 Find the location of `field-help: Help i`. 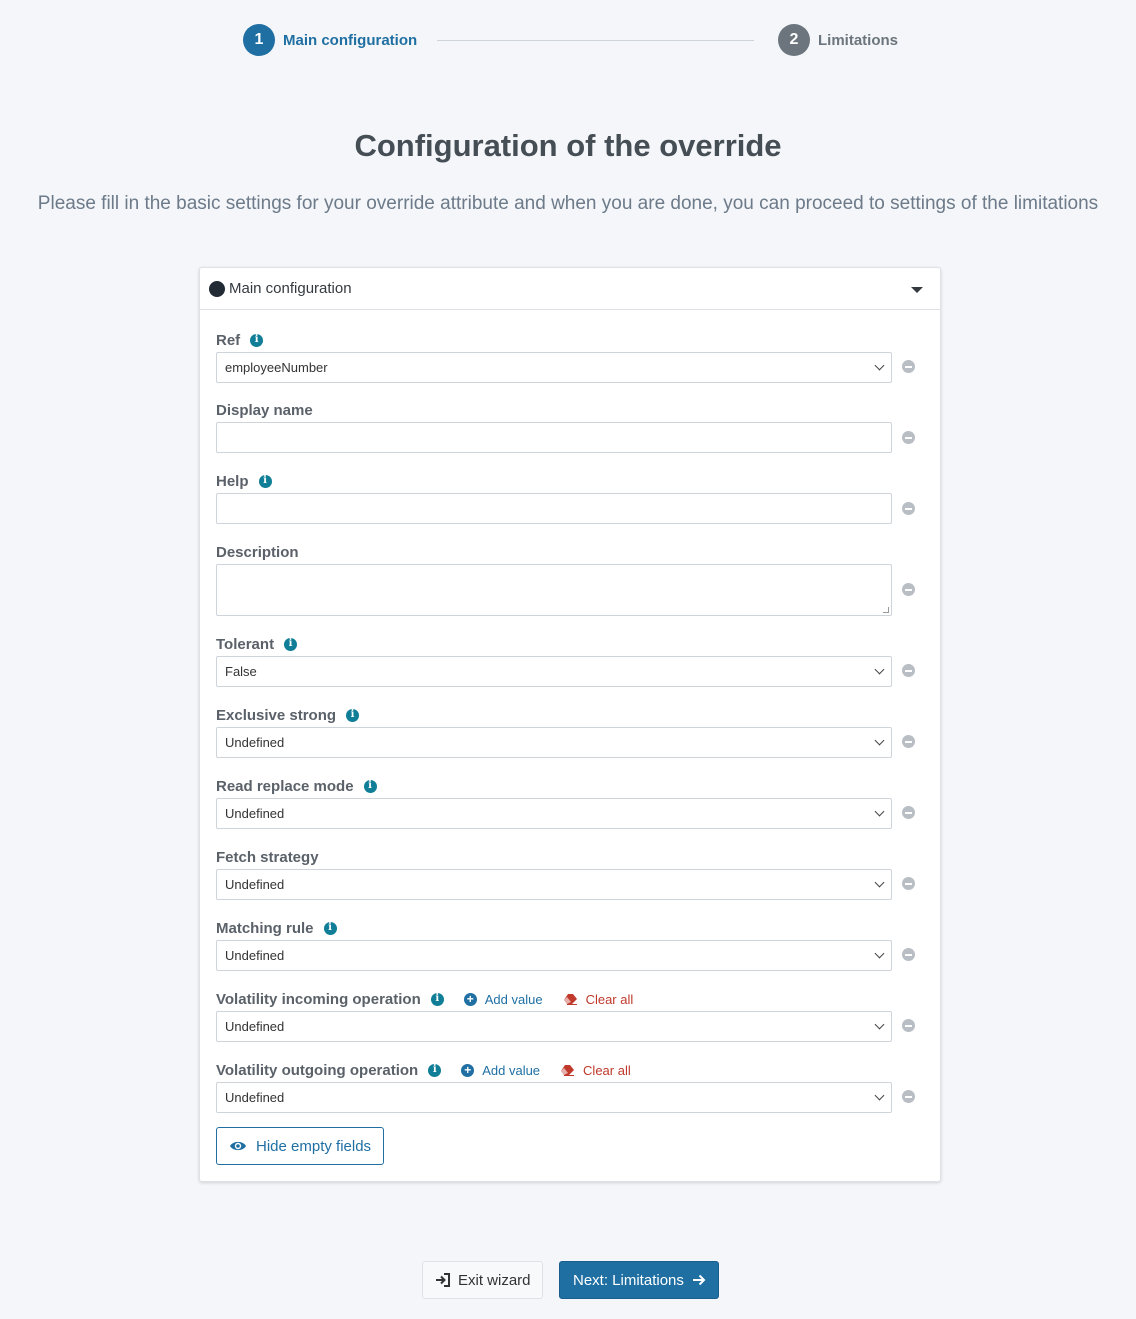

field-help: Help i is located at coordinates (571, 497).